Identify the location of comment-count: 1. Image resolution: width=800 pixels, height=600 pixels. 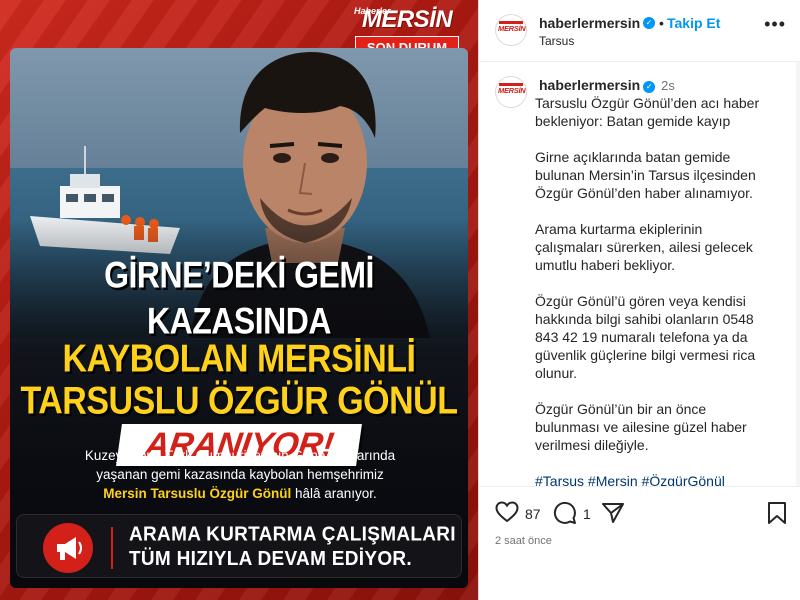
(587, 514).